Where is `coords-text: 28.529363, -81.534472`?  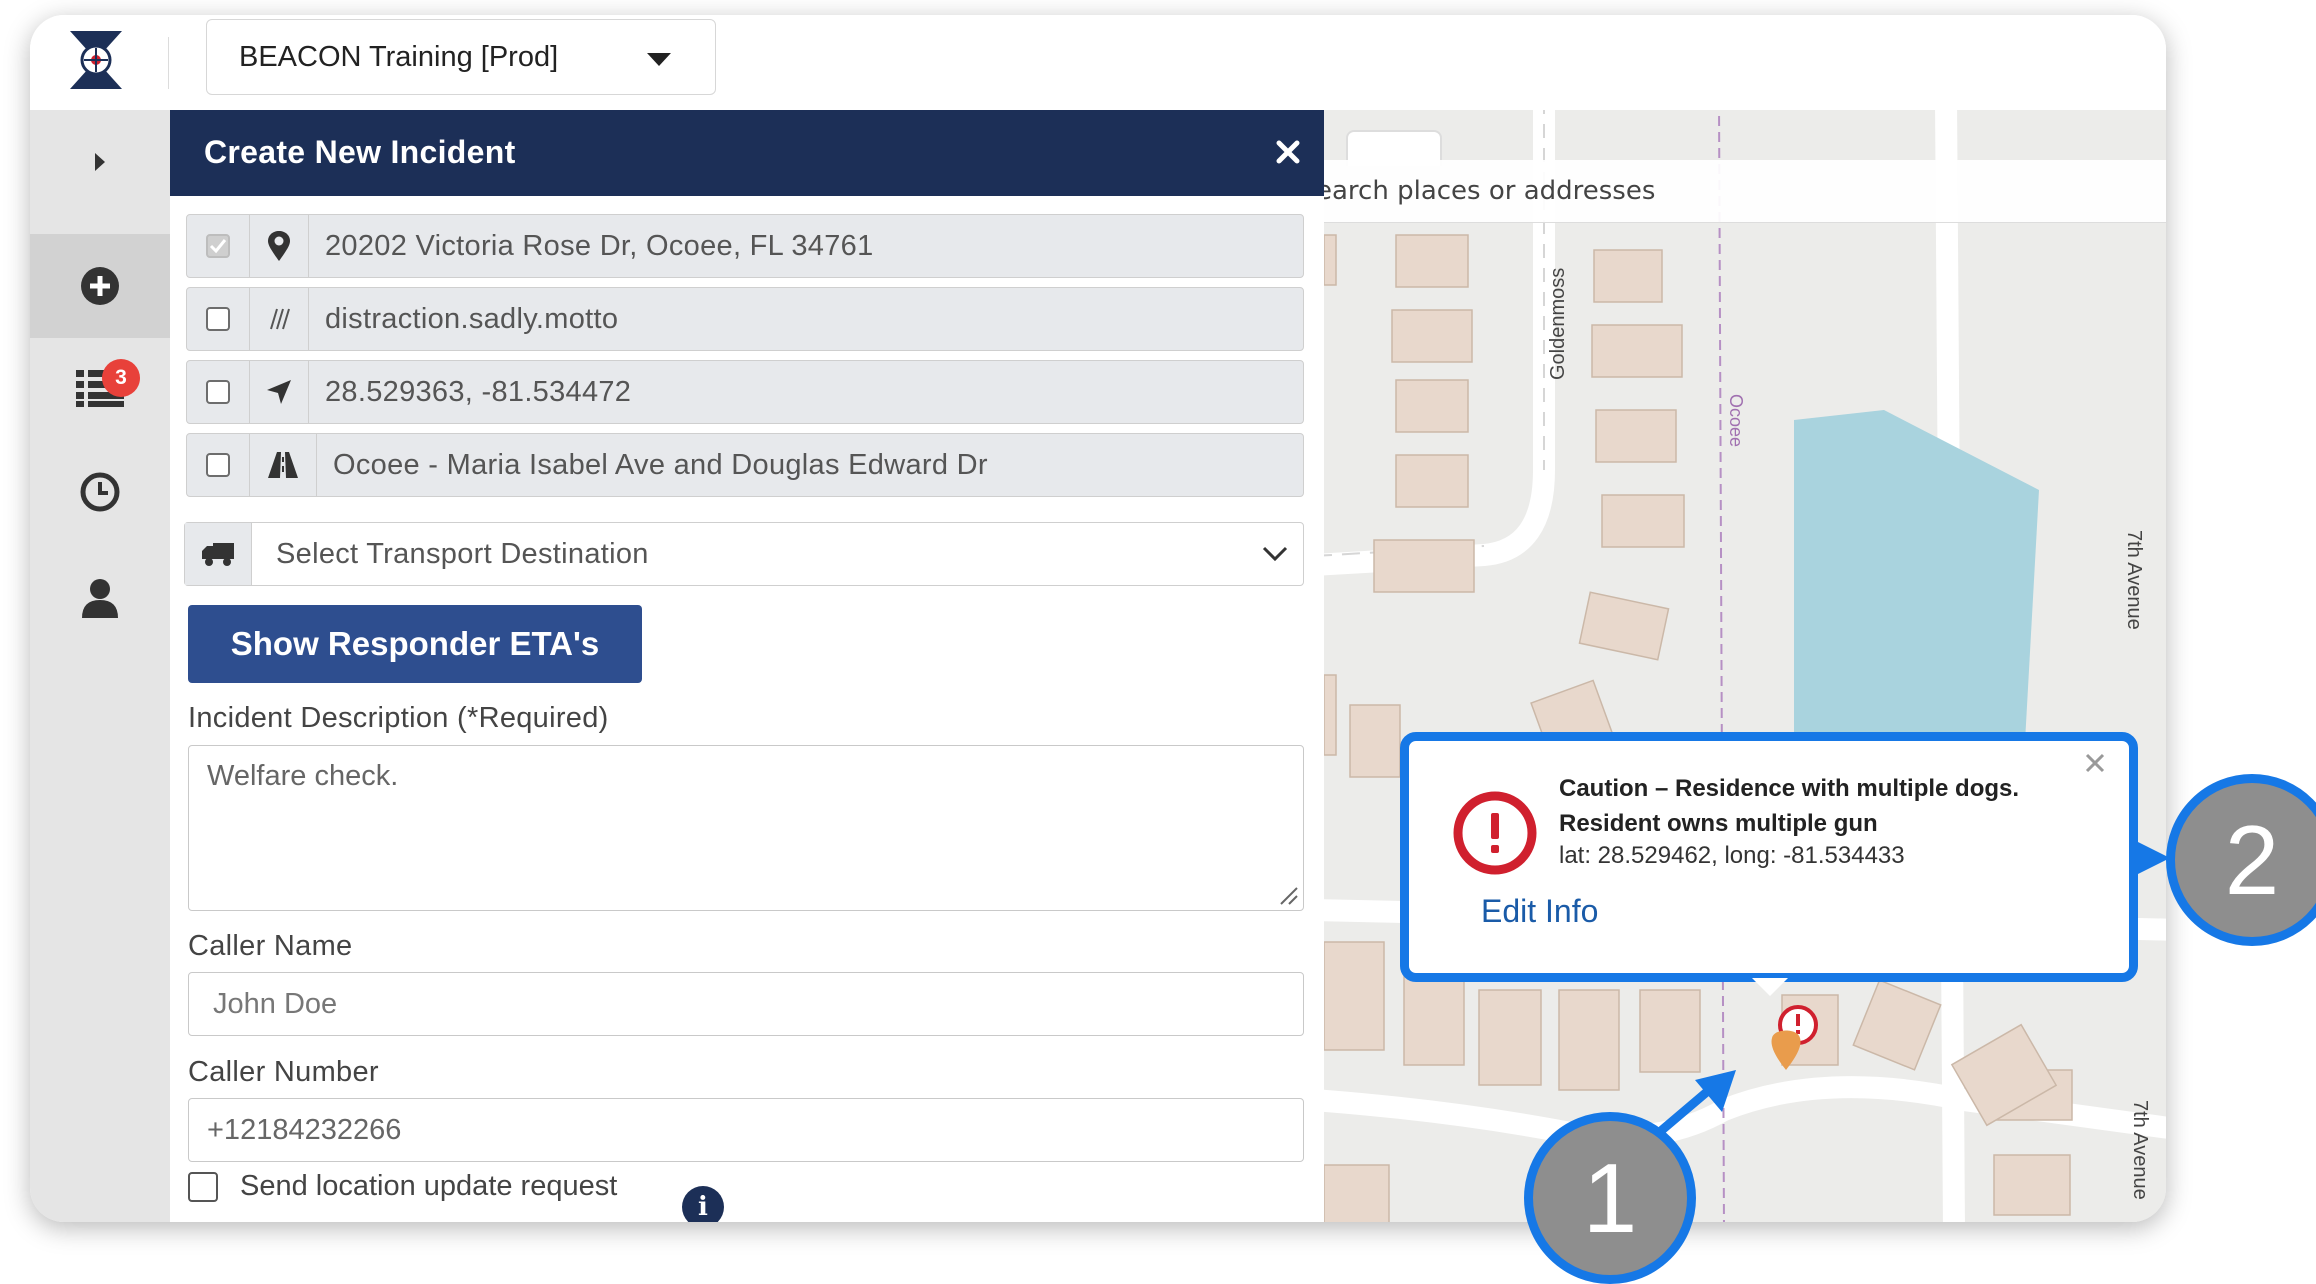 coords-text: 28.529363, -81.534472 is located at coordinates (478, 391).